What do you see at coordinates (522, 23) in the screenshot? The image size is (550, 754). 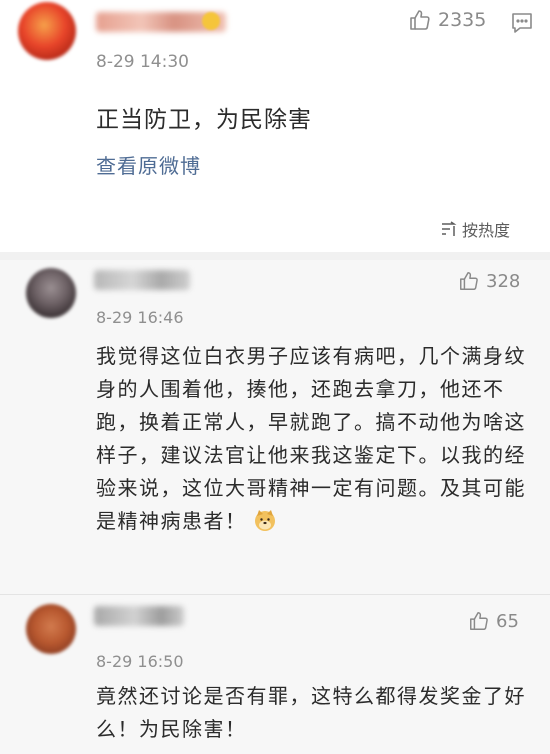 I see `comment-icon` at bounding box center [522, 23].